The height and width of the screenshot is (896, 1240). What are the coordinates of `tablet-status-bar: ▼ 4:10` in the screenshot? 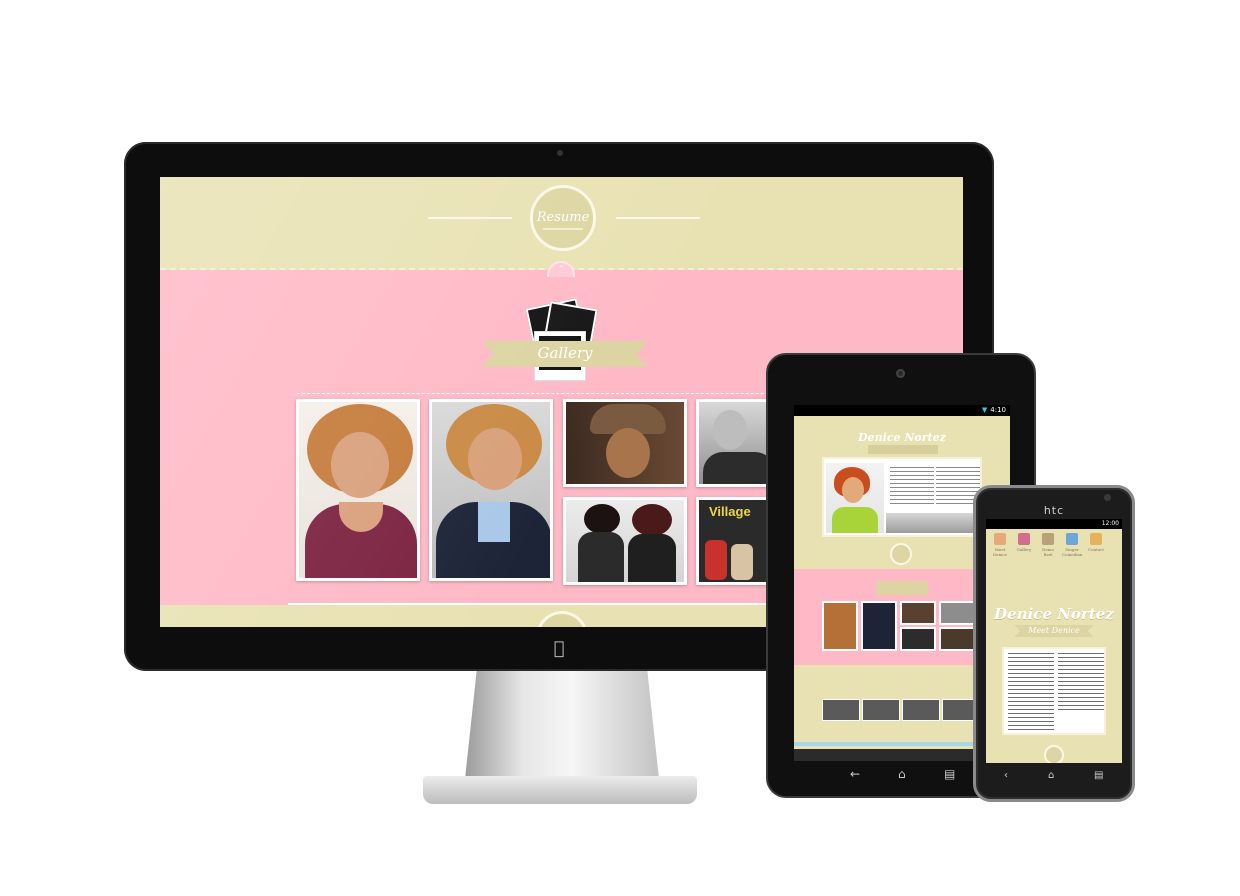 It's located at (902, 410).